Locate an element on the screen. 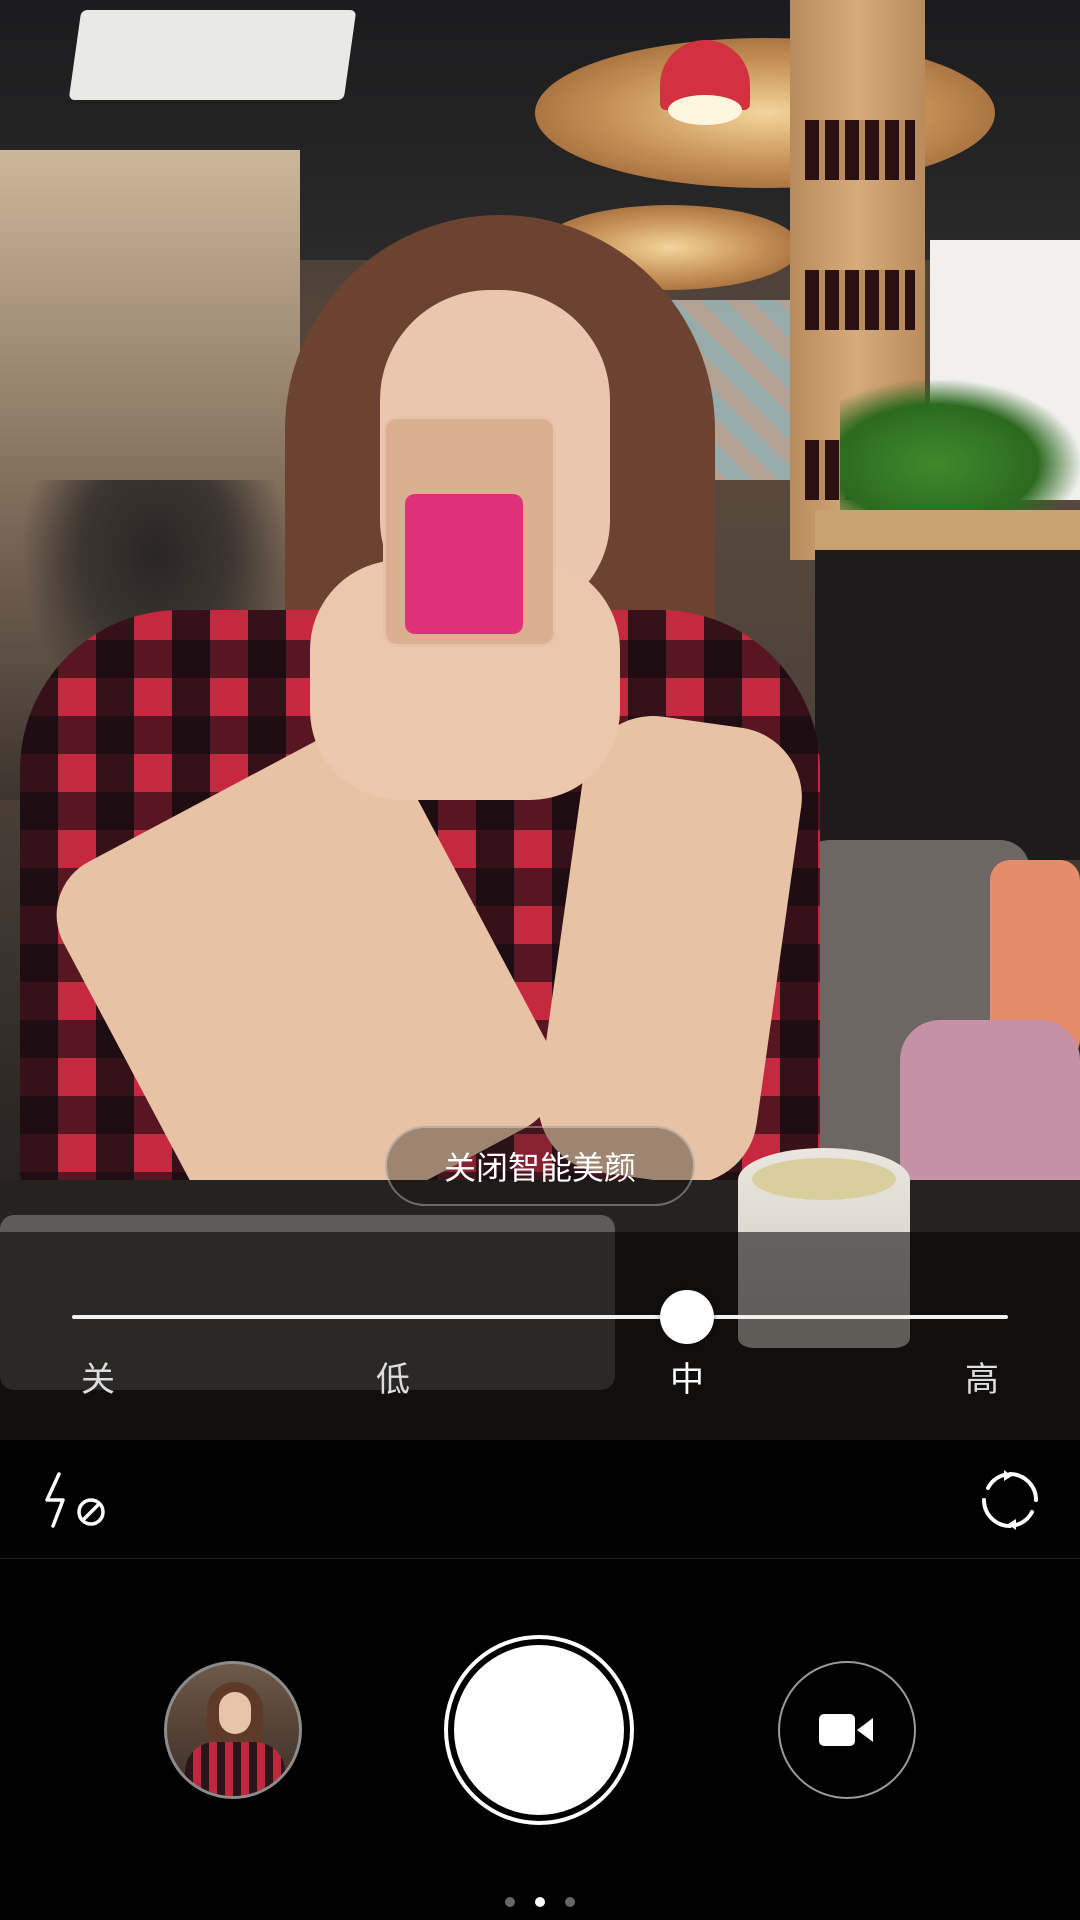 This screenshot has width=1080, height=1920. air-conditioner is located at coordinates (212, 55).